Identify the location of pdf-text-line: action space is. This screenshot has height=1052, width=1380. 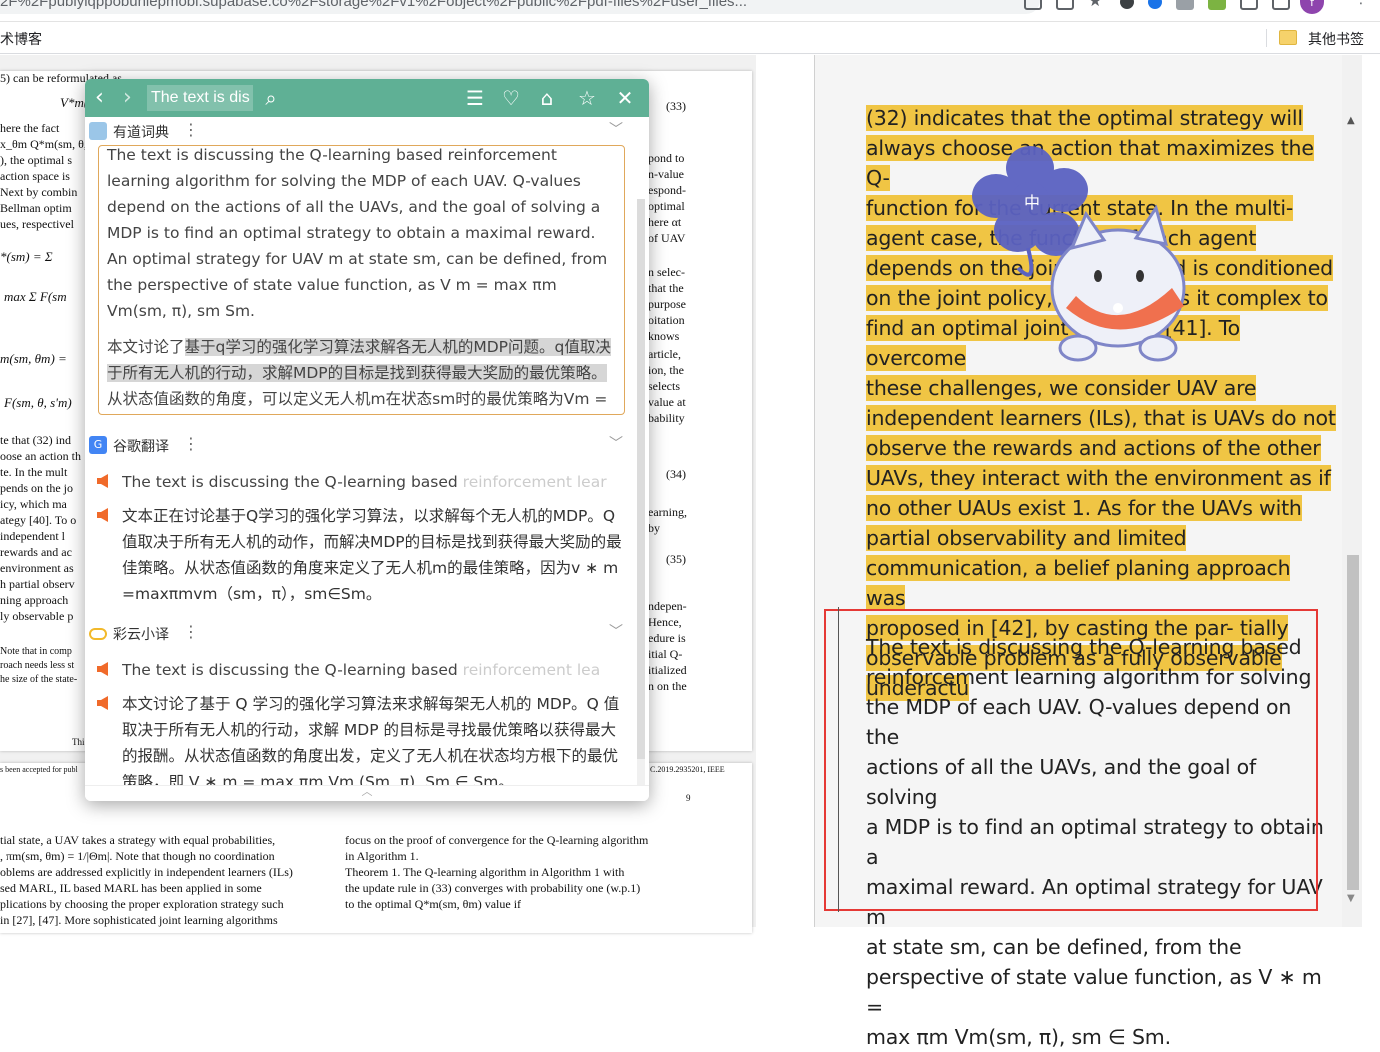
(35, 176).